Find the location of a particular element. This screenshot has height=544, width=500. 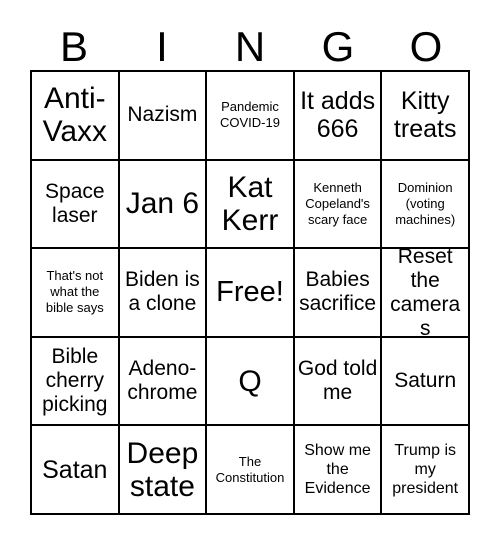

bingo-header-letter-g: G is located at coordinates (338, 46).